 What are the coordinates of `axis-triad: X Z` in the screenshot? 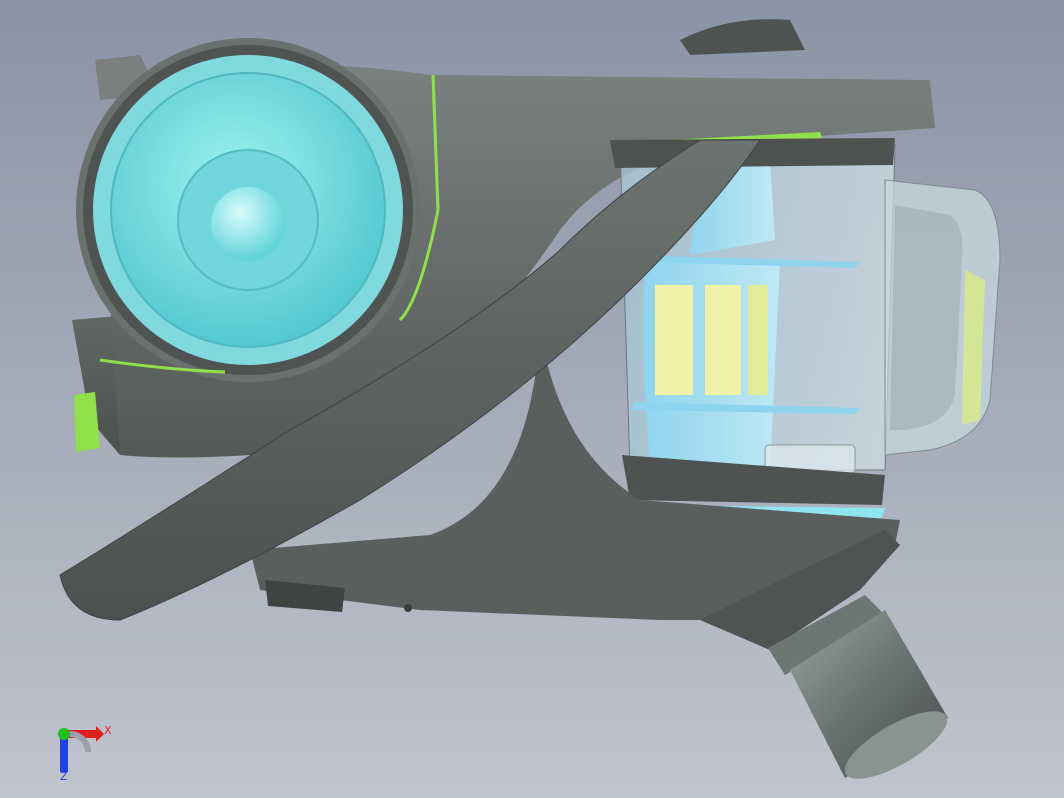 It's located at (85, 753).